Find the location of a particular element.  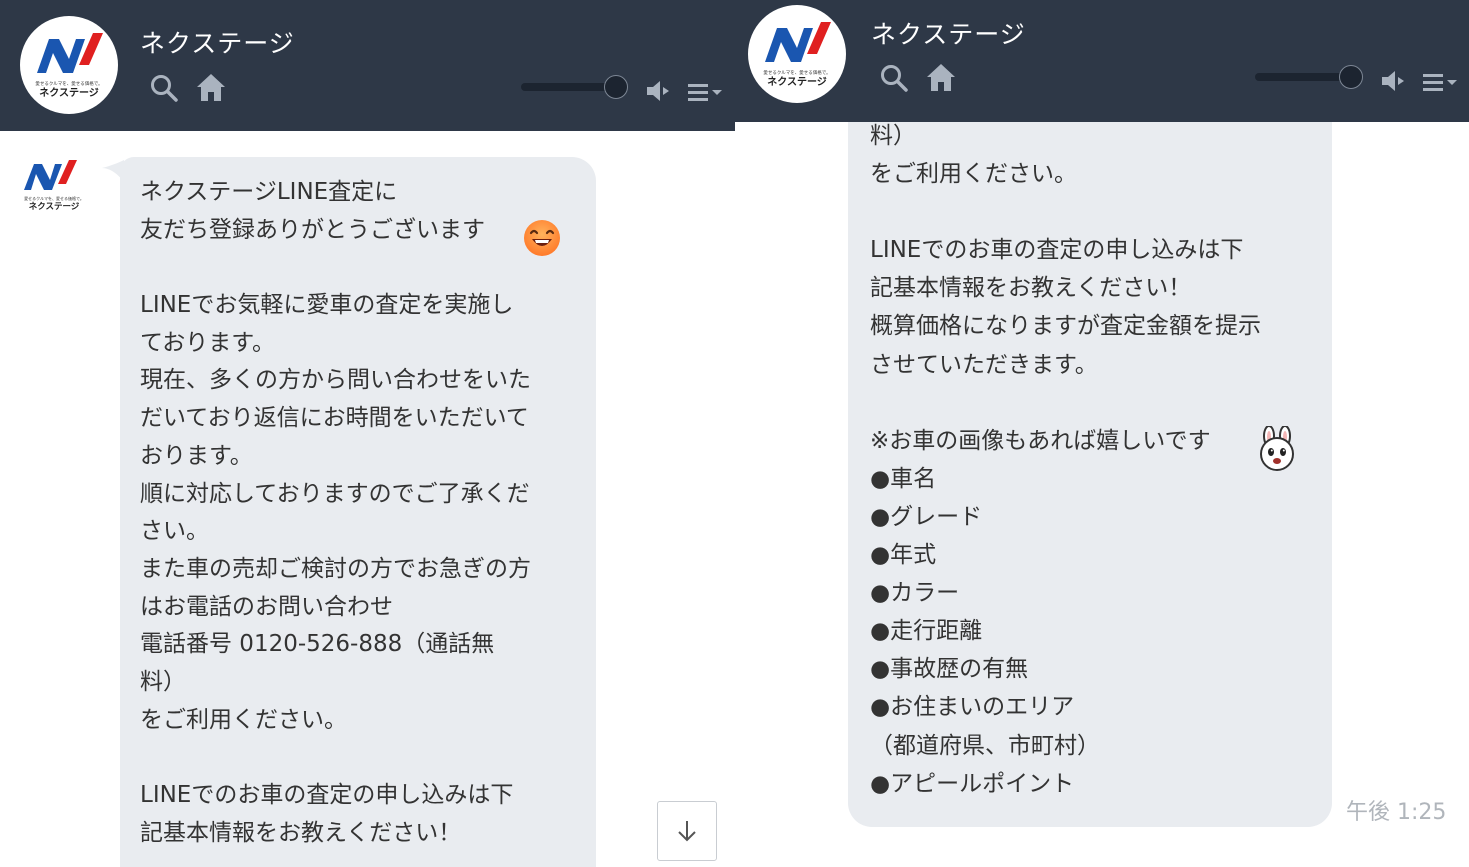

message-line: 順に対応しておりますのでご了承くだ is located at coordinates (335, 493).